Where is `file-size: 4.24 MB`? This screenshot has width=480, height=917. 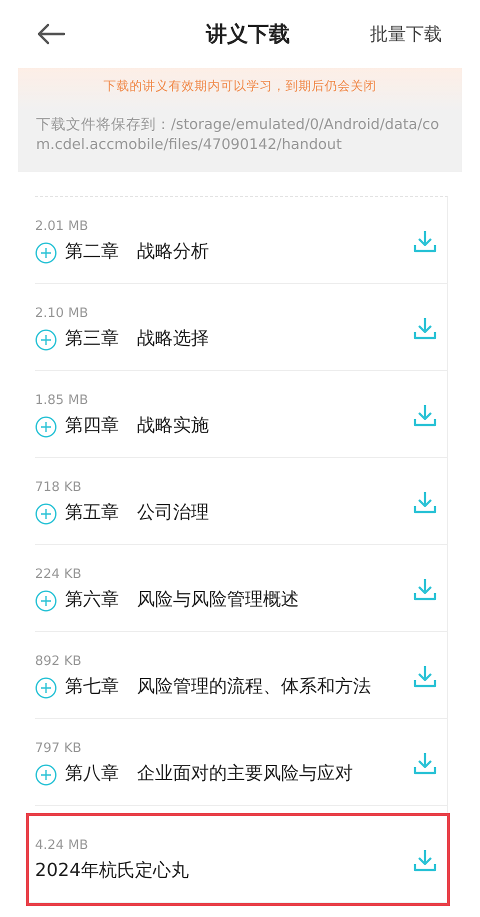
file-size: 4.24 MB is located at coordinates (62, 845).